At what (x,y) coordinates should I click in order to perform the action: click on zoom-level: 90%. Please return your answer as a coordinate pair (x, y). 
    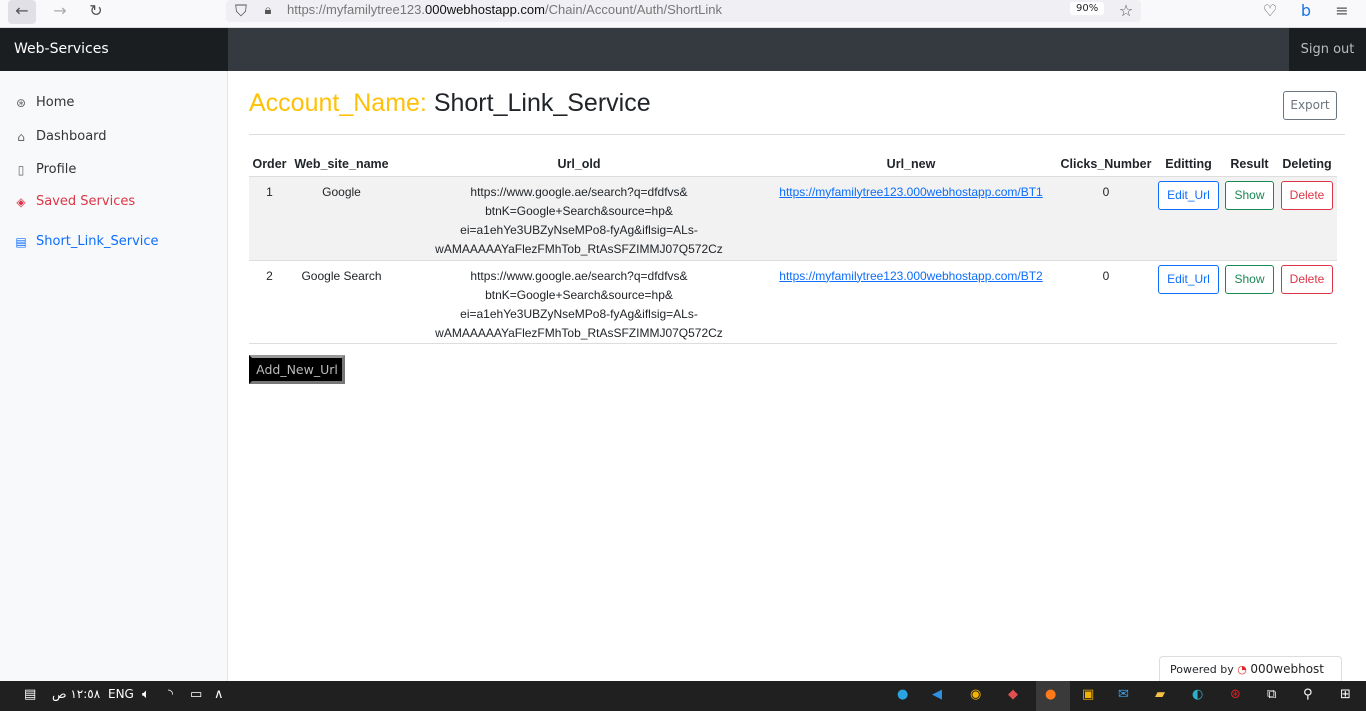
    Looking at the image, I should click on (1087, 8).